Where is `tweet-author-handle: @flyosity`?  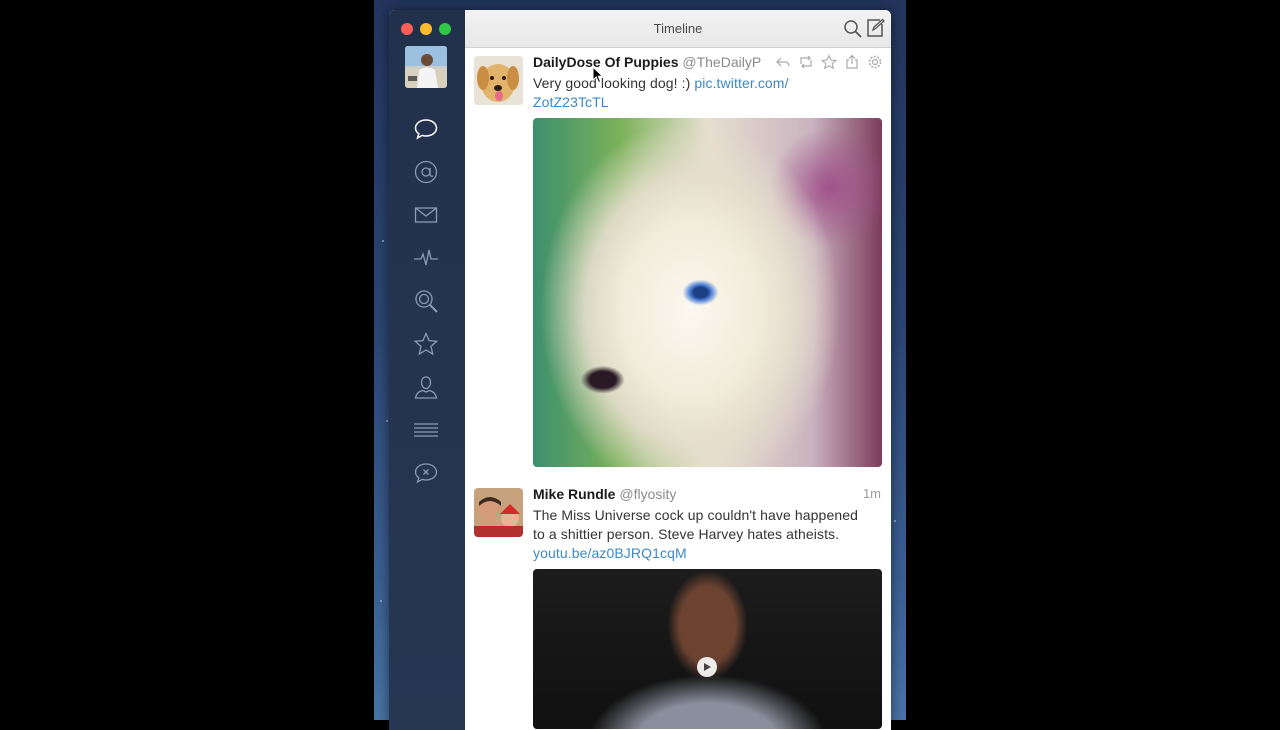 tweet-author-handle: @flyosity is located at coordinates (647, 494).